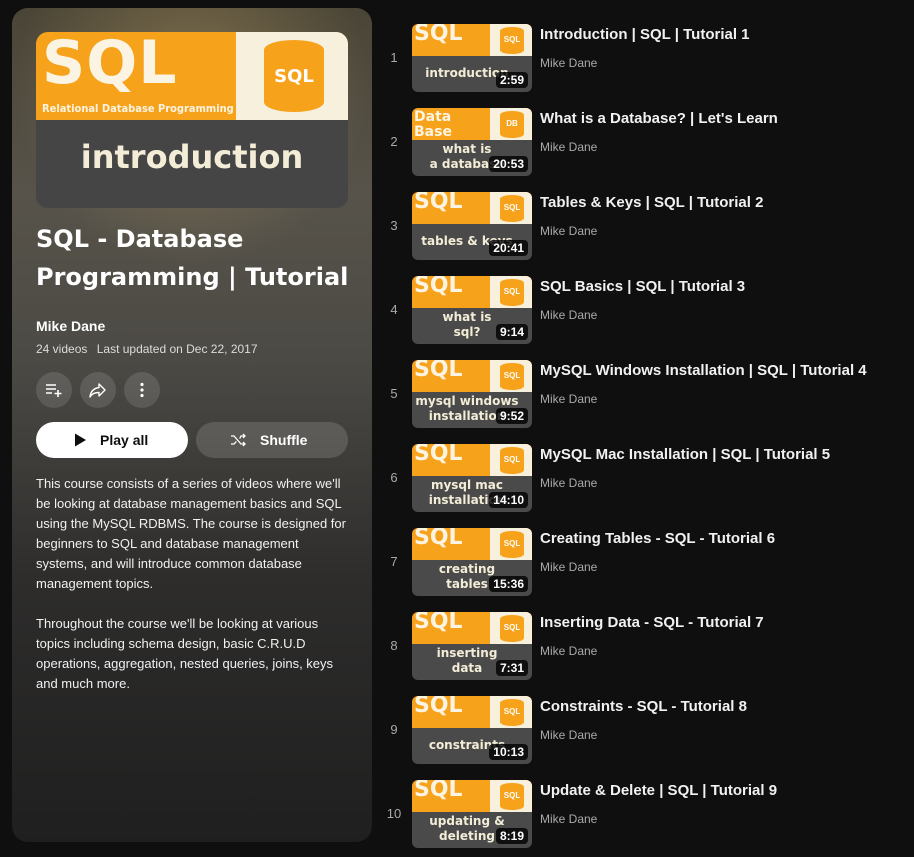 The height and width of the screenshot is (857, 914). I want to click on shuffle-button: Shuffle, so click(272, 440).